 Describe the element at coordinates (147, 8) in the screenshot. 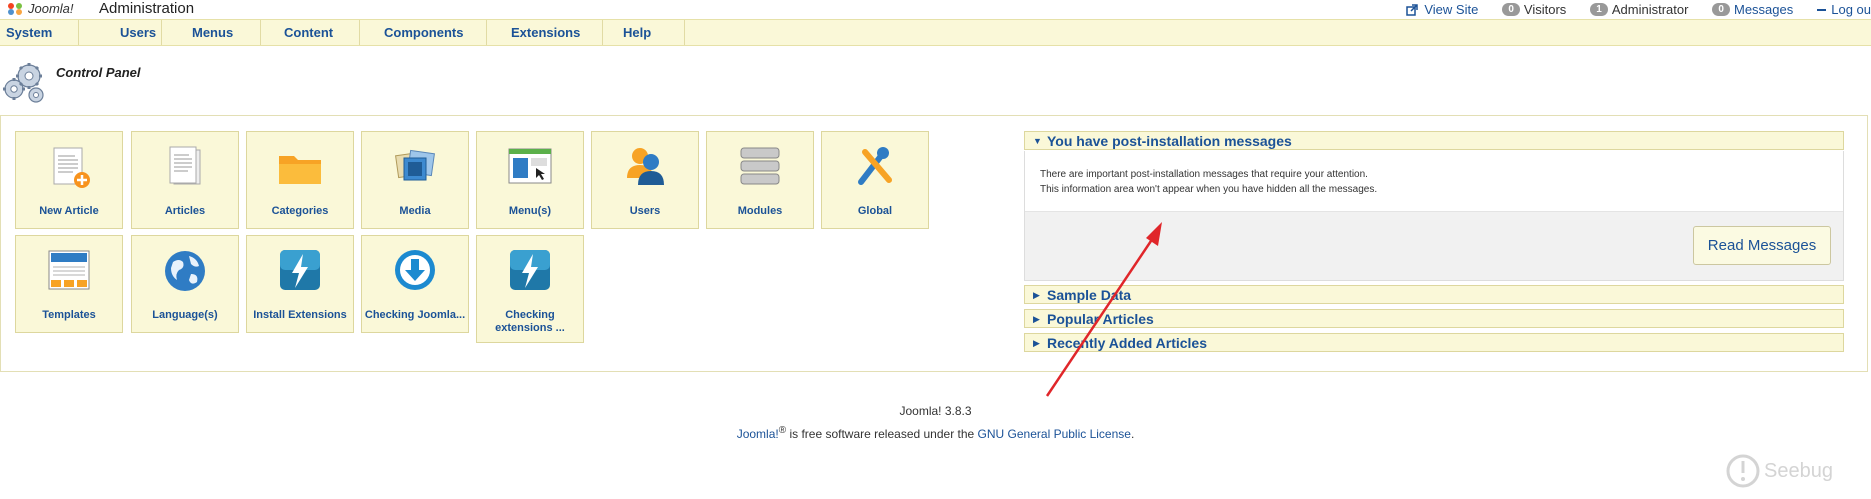

I see `app-title: Administration` at that location.